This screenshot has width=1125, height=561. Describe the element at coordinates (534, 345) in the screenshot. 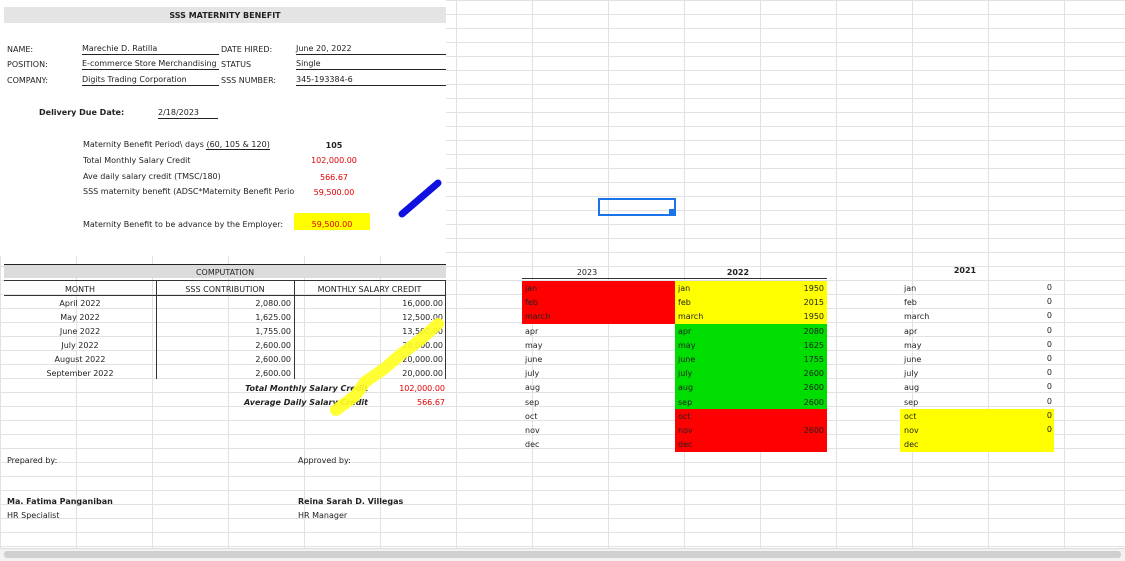

I see `month-label-2023: may` at that location.